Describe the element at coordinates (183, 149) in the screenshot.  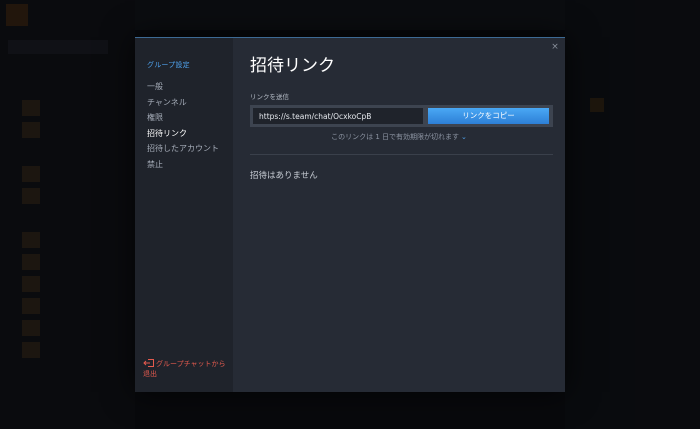
I see `sidebar-item-invited-accounts: 招待したアカウント` at that location.